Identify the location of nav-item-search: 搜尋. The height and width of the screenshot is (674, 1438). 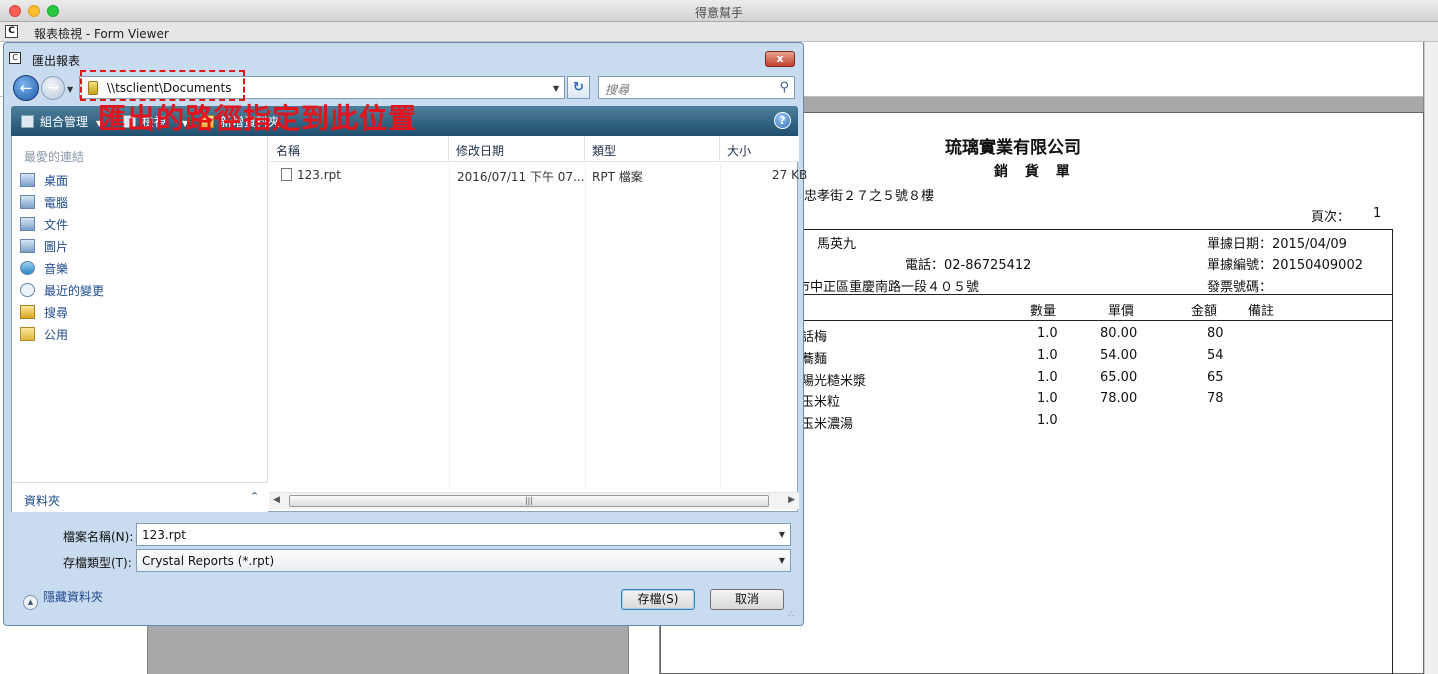
(44, 314).